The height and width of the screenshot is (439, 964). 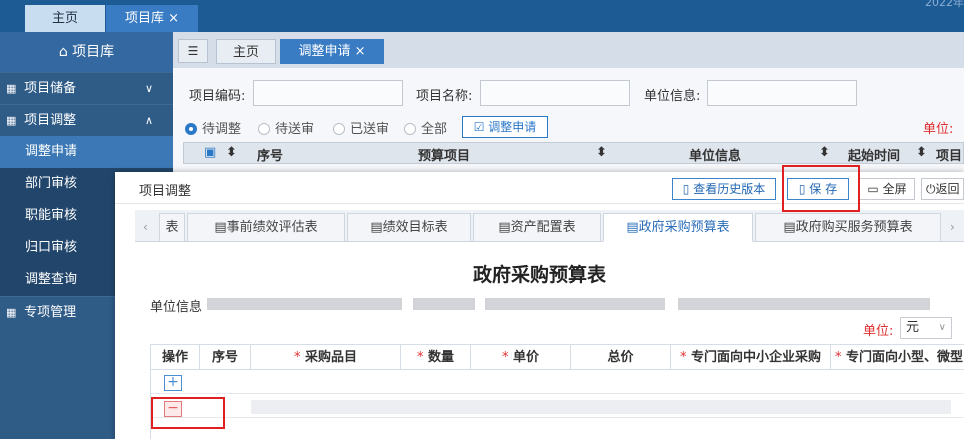 I want to click on radio-all: 全部, so click(x=425, y=127).